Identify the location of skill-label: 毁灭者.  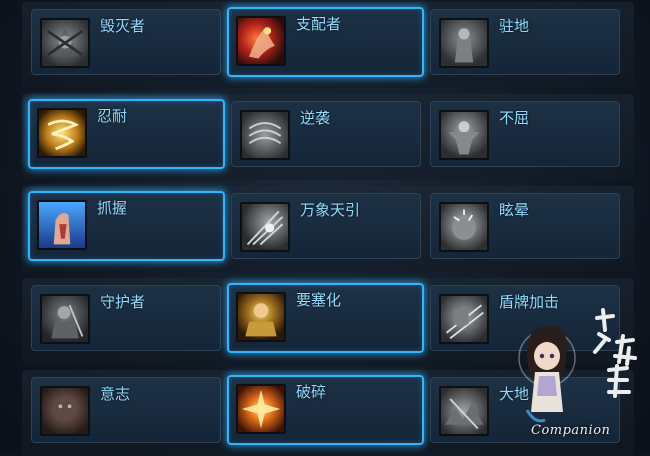
(123, 26).